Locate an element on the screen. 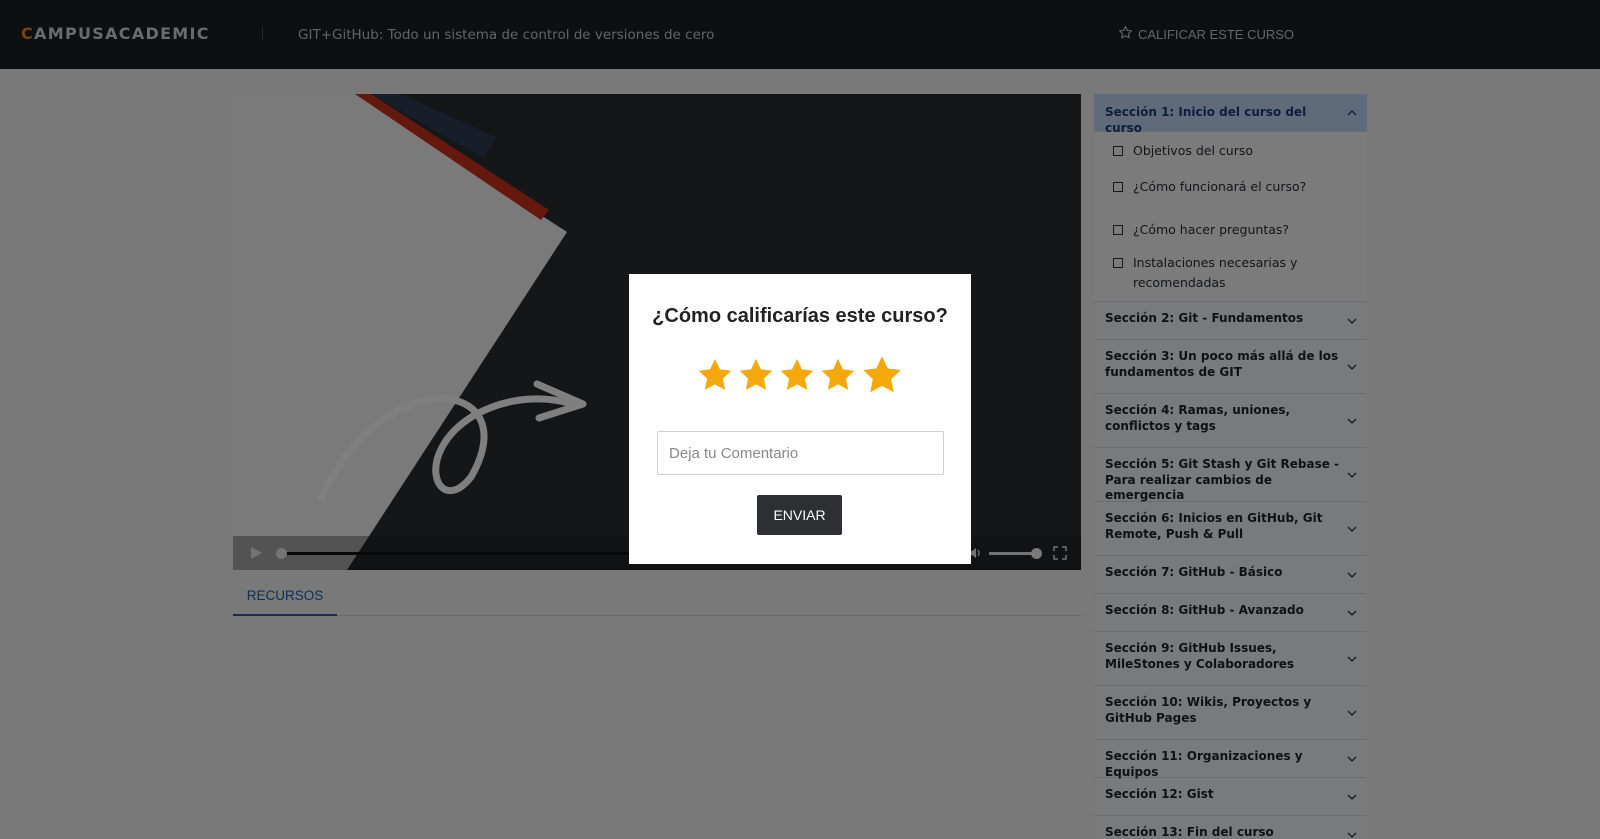 The width and height of the screenshot is (1600, 839). star-rating is located at coordinates (800, 375).